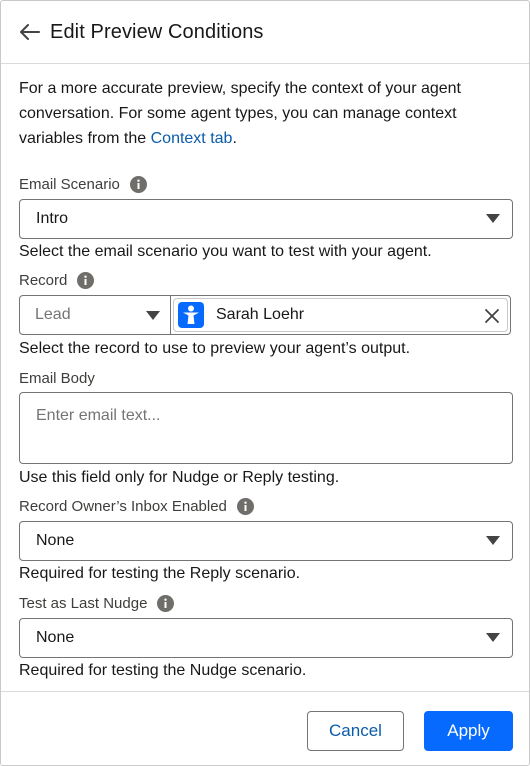  I want to click on page-title: Edit Preview Conditions, so click(157, 31).